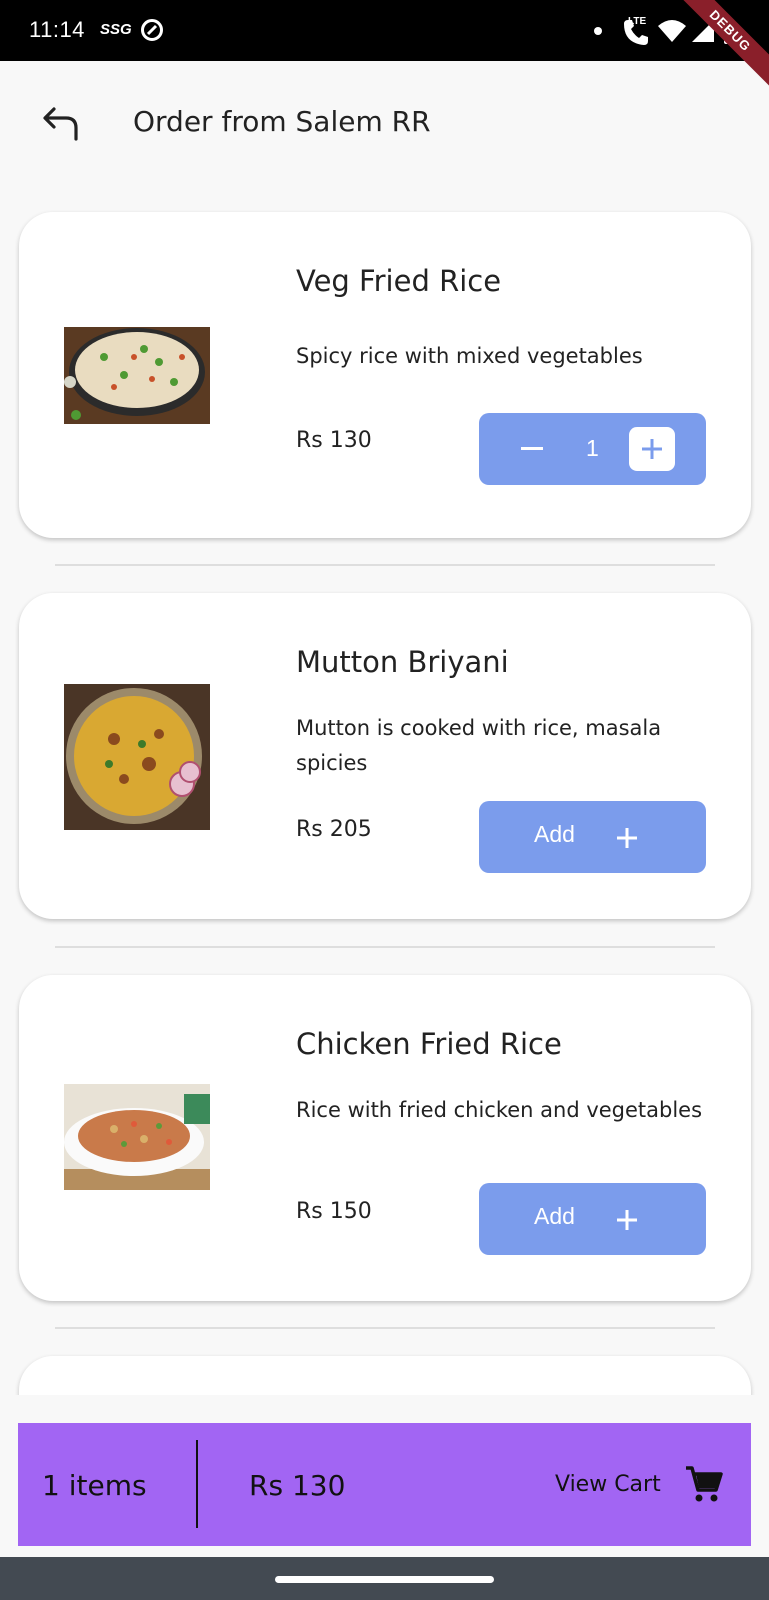  I want to click on quantity-stepper: 1, so click(592, 449).